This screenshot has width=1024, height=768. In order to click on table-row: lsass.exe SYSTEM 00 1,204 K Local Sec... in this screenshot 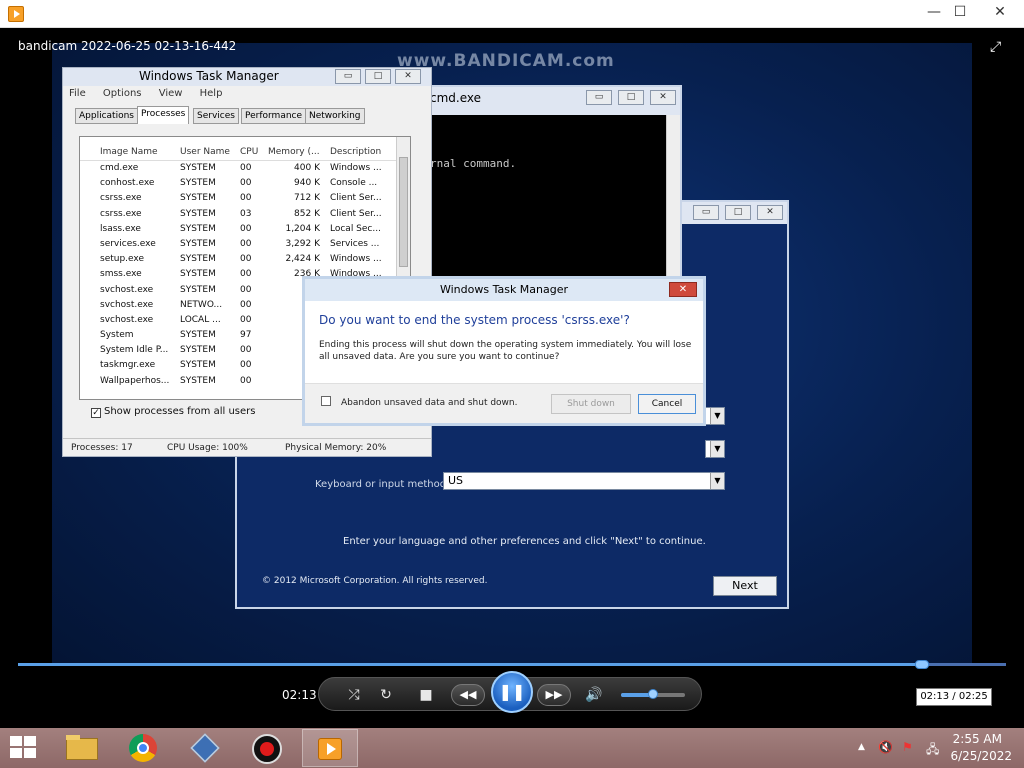, I will do `click(238, 231)`.